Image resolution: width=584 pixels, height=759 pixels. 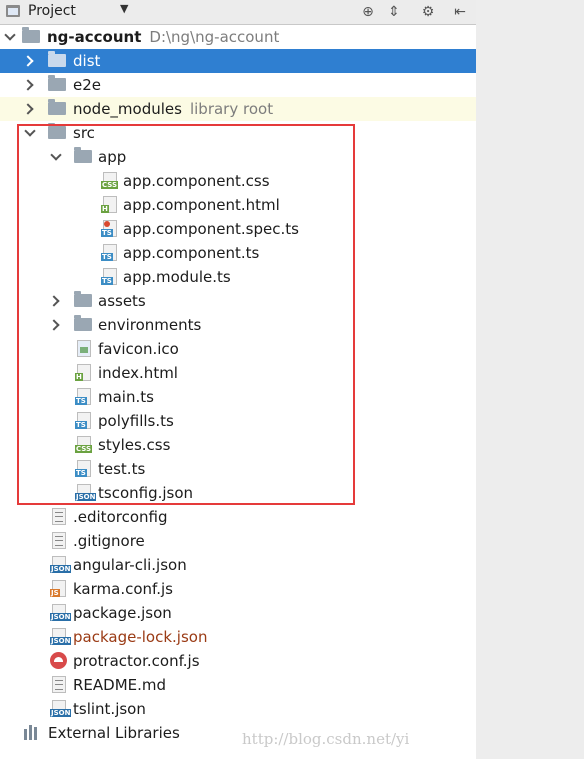 I want to click on tree-item-label: test.ts, so click(x=122, y=469).